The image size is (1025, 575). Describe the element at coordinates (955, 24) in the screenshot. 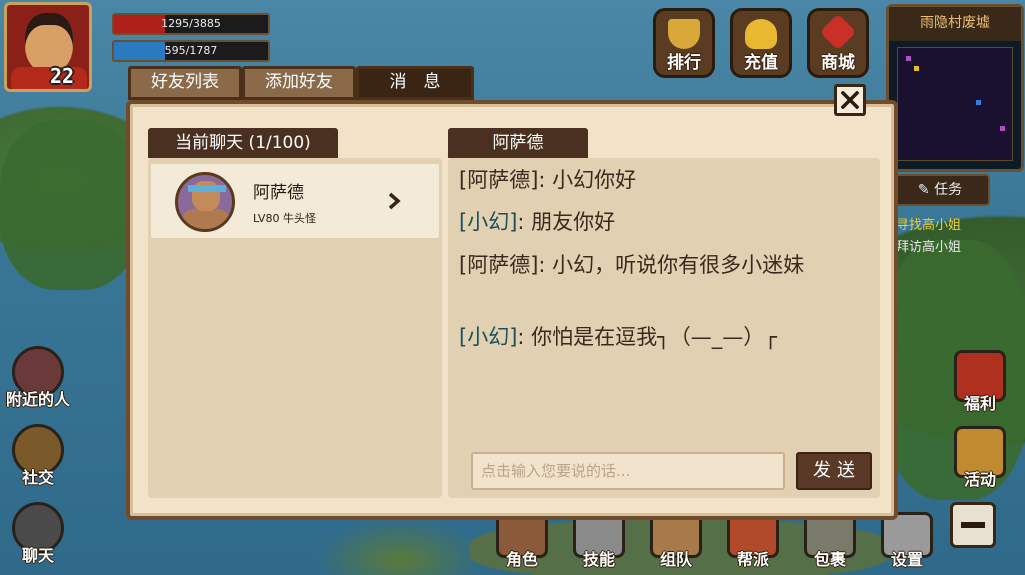

I see `minimap-title: 雨隐村废墟` at that location.